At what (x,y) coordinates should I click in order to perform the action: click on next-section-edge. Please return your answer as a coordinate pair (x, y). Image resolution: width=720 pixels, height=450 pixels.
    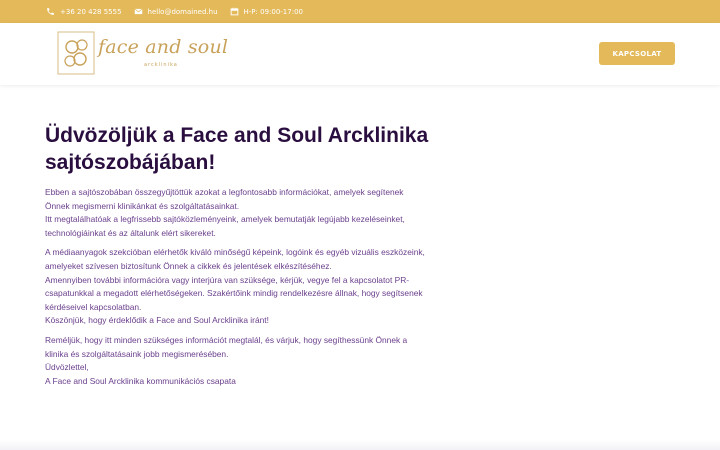
    Looking at the image, I should click on (360, 445).